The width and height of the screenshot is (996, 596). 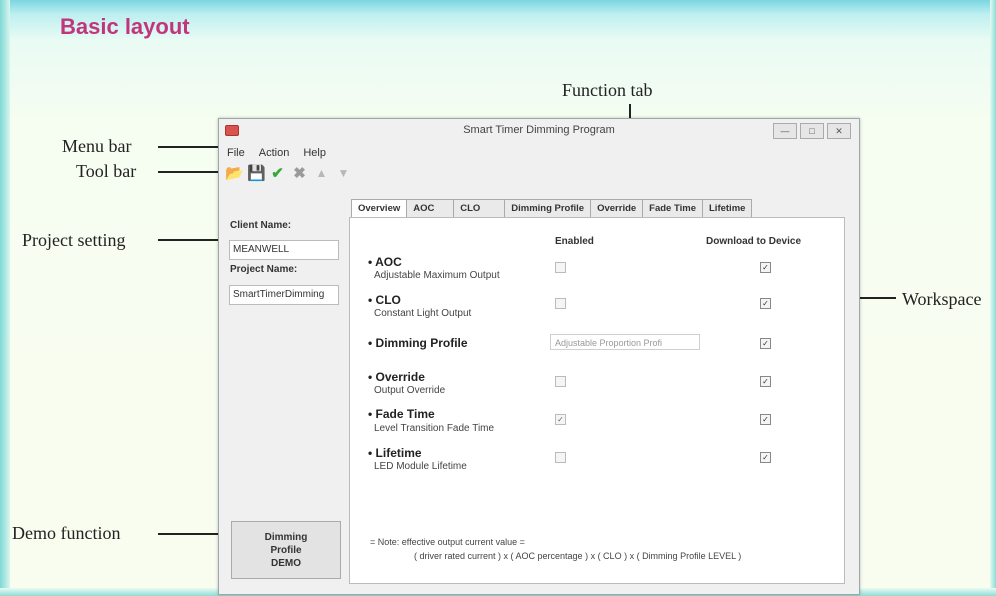 I want to click on callout-line-project-setting, so click(x=190, y=240).